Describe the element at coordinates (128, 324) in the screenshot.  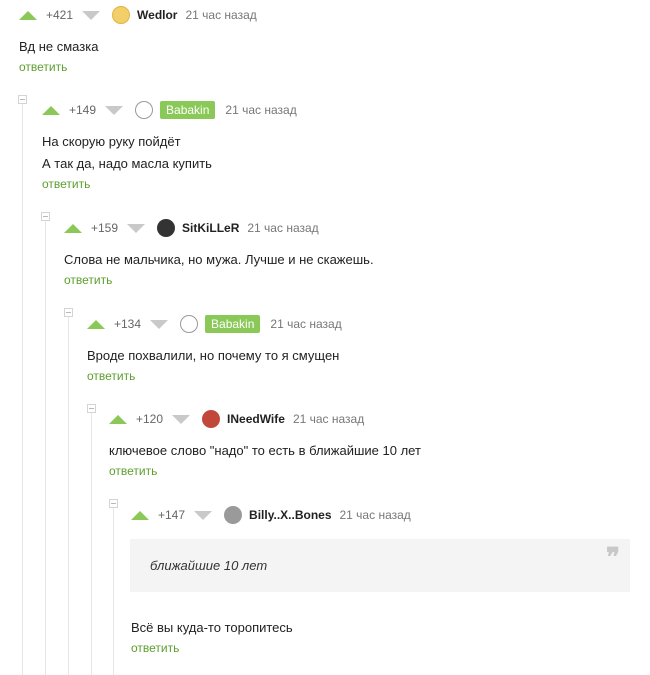
I see `comment-rating: +134` at that location.